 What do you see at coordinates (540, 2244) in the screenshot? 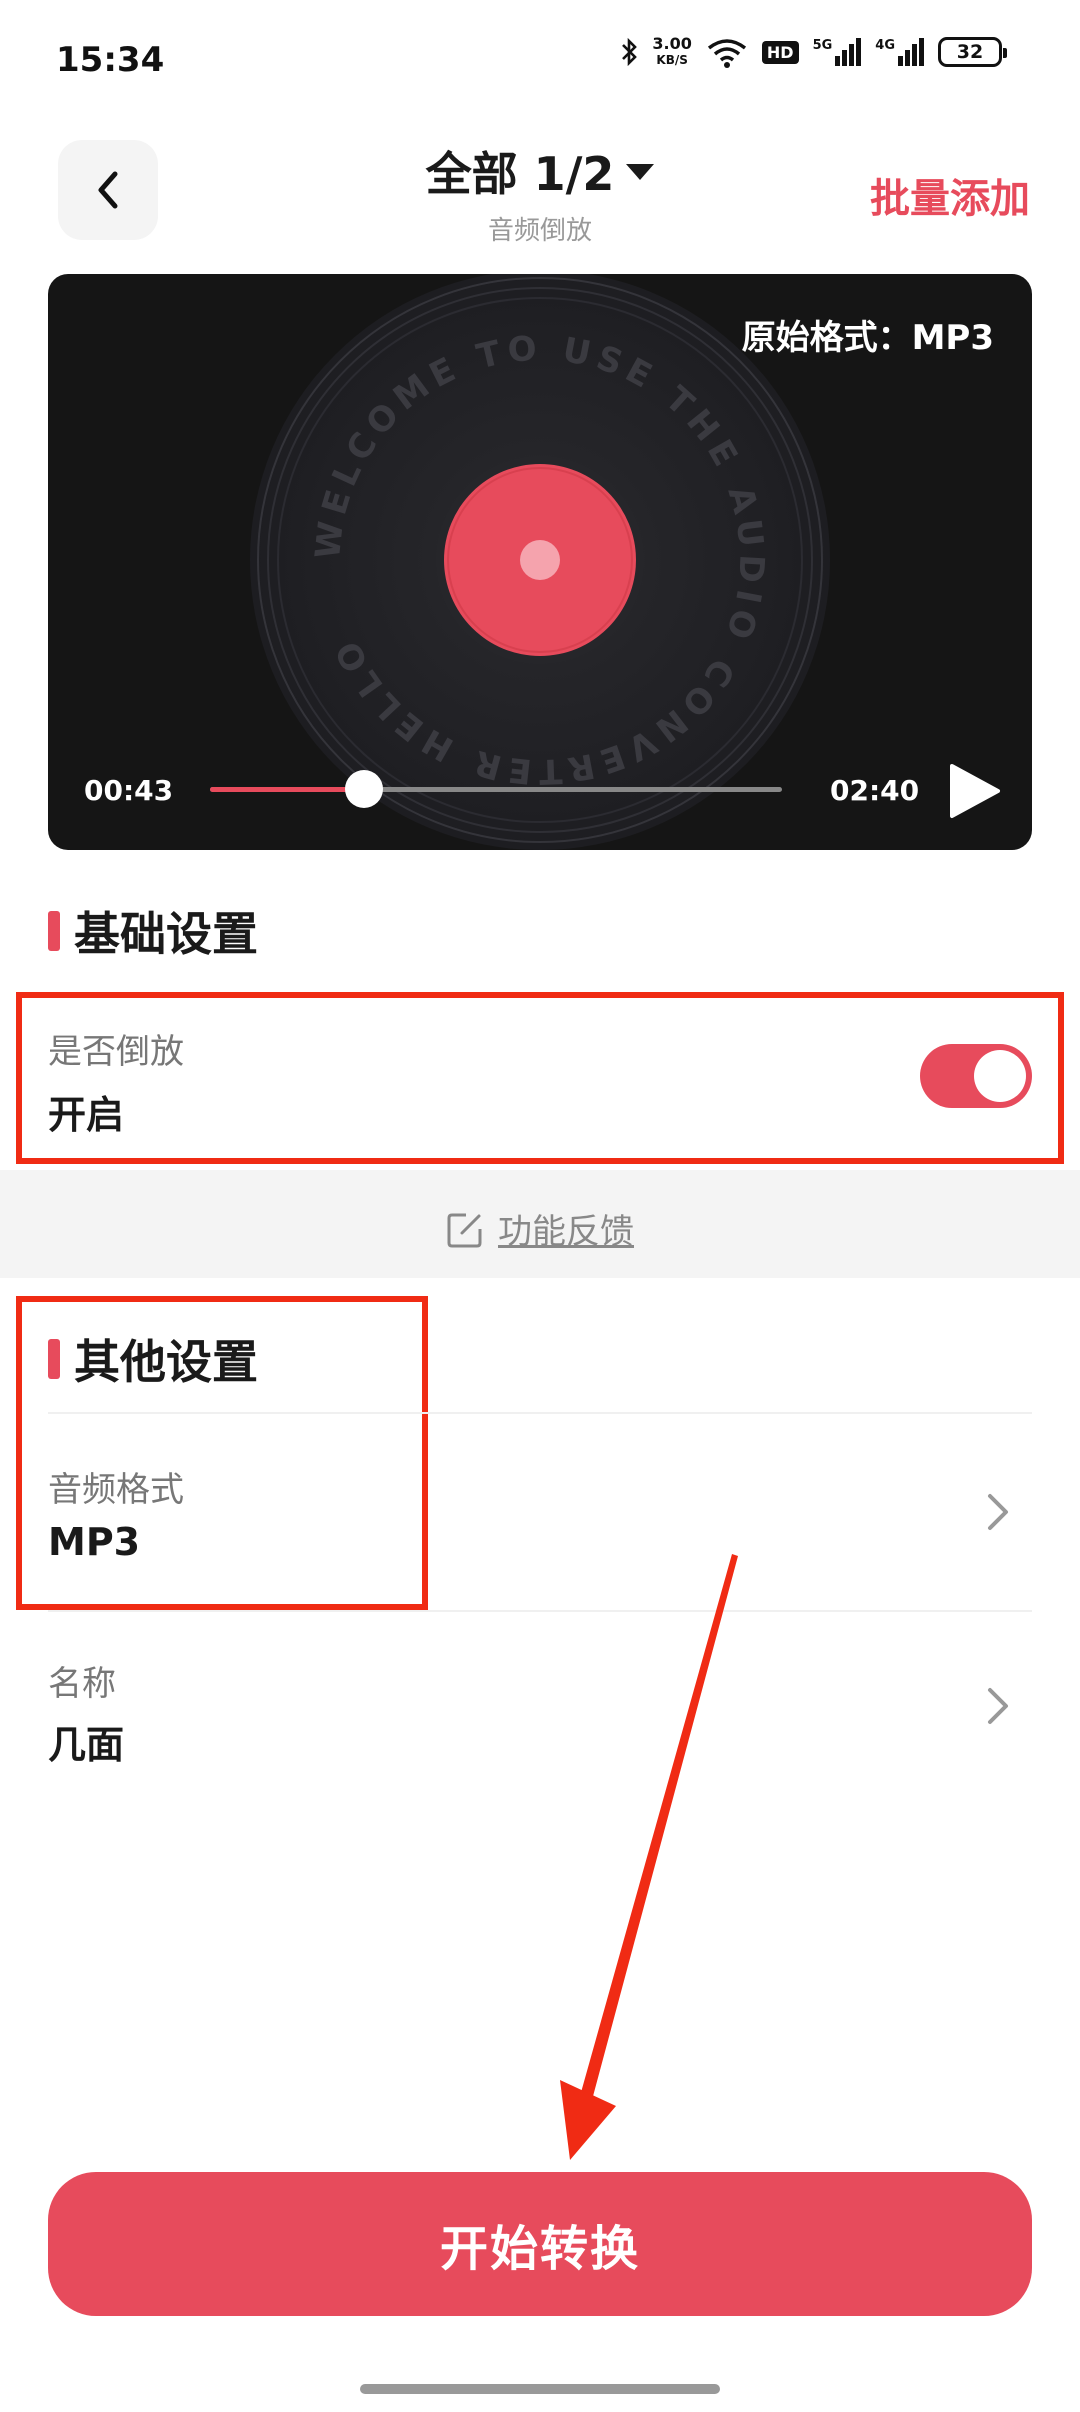
I see `start-convert-button: 开始转换` at bounding box center [540, 2244].